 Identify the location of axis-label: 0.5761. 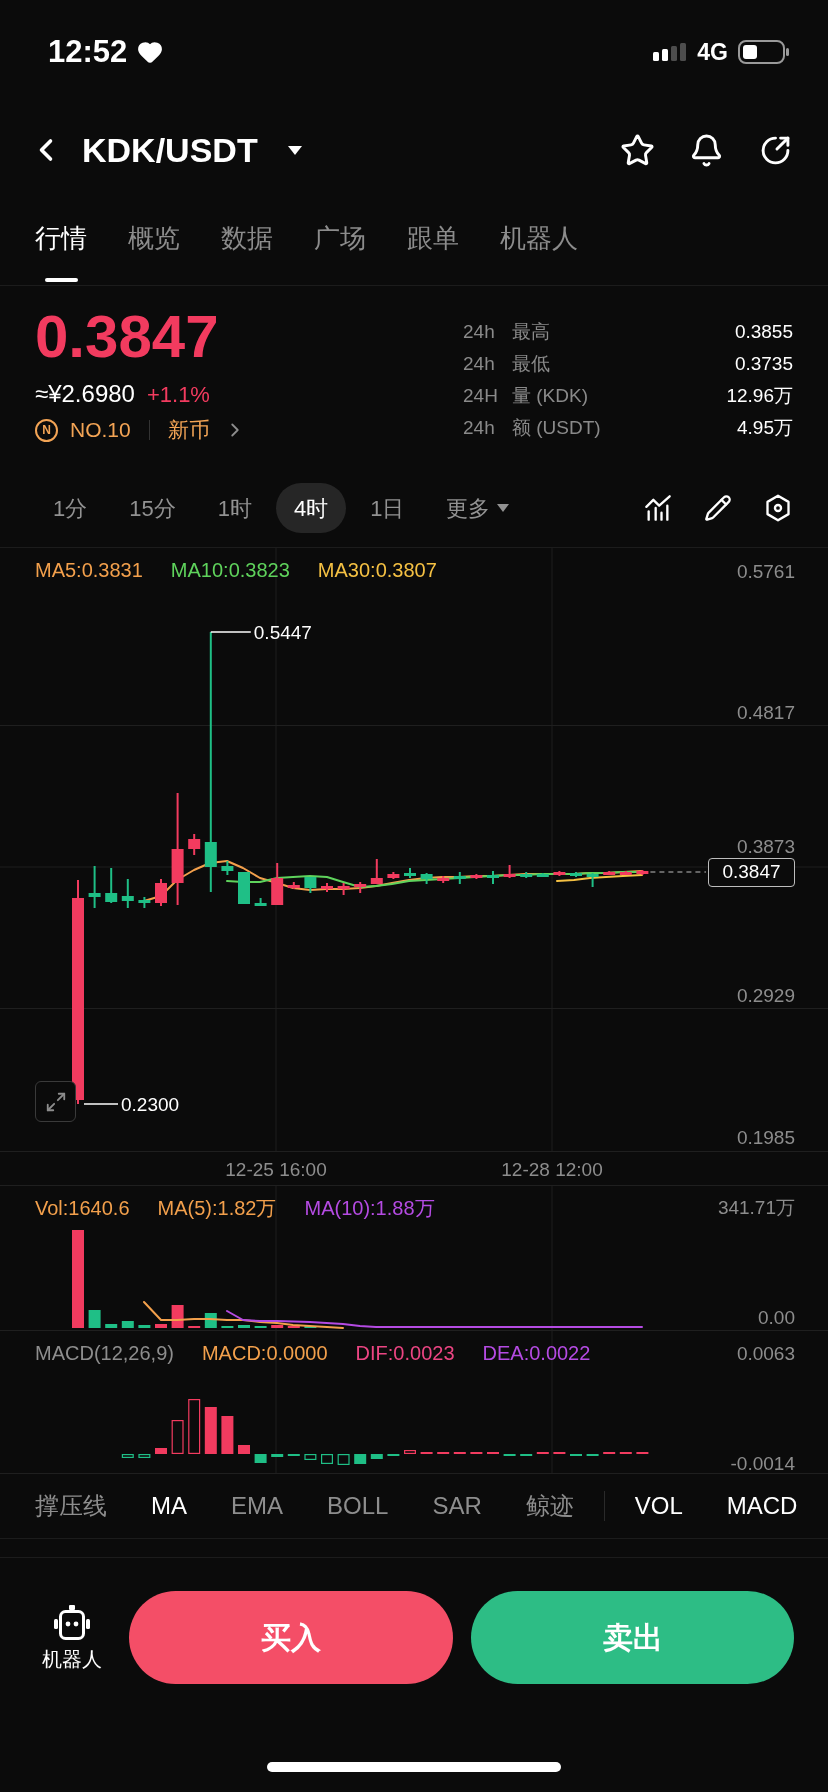
(765, 571).